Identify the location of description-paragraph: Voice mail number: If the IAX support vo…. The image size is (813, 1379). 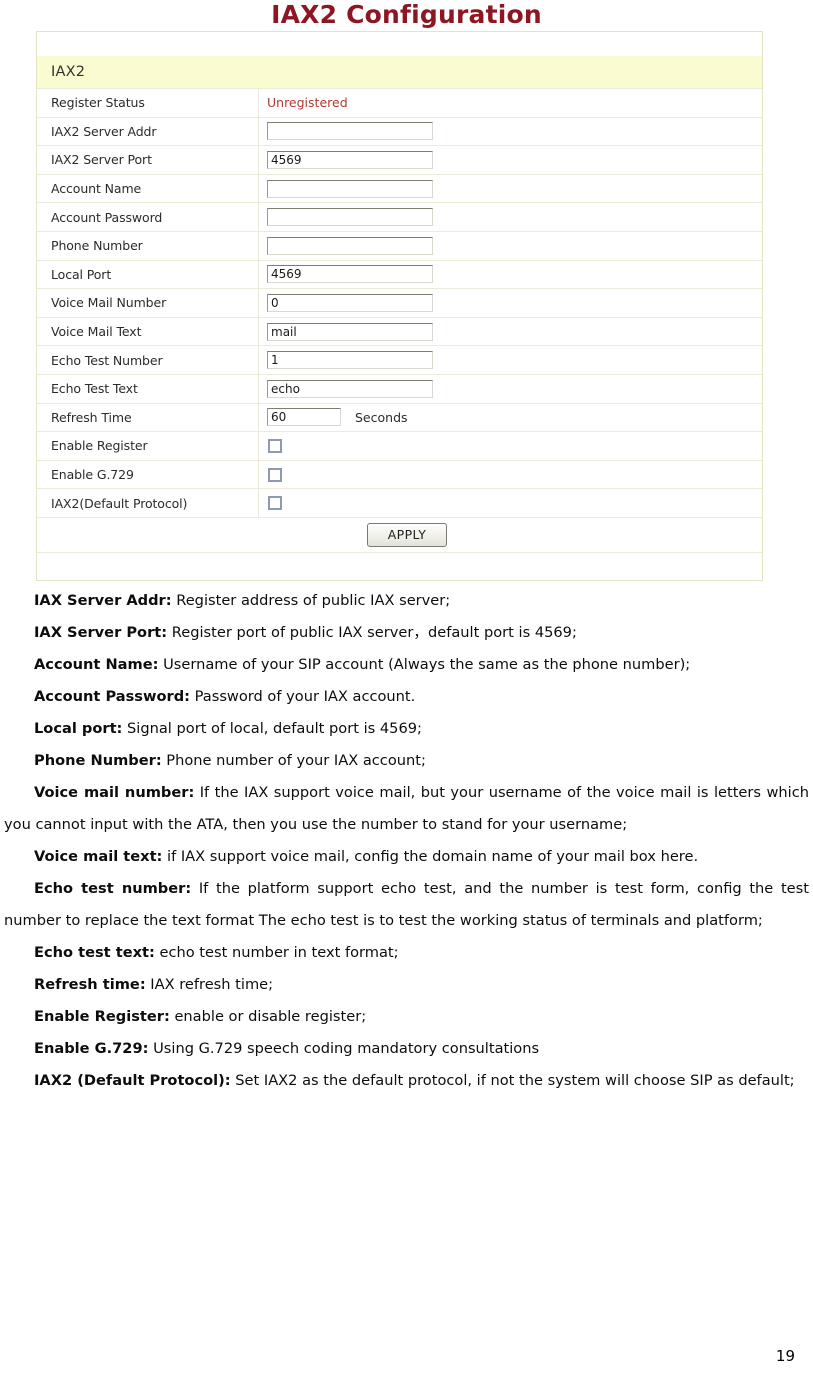
(406, 809).